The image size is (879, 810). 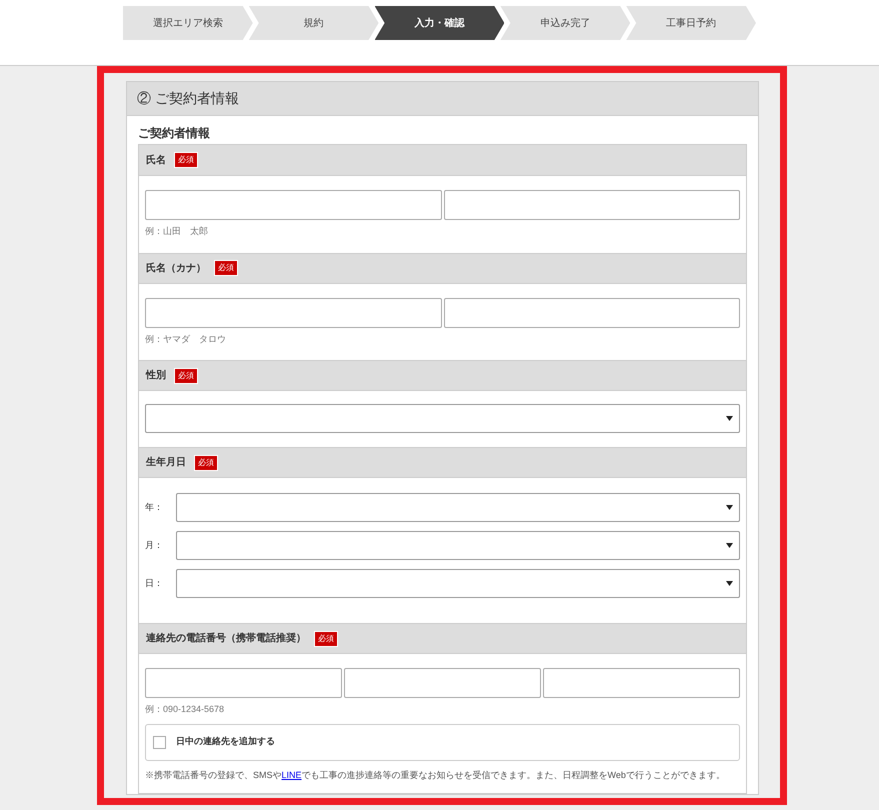 What do you see at coordinates (177, 231) in the screenshot?
I see `example-text: 例：山田 太郎` at bounding box center [177, 231].